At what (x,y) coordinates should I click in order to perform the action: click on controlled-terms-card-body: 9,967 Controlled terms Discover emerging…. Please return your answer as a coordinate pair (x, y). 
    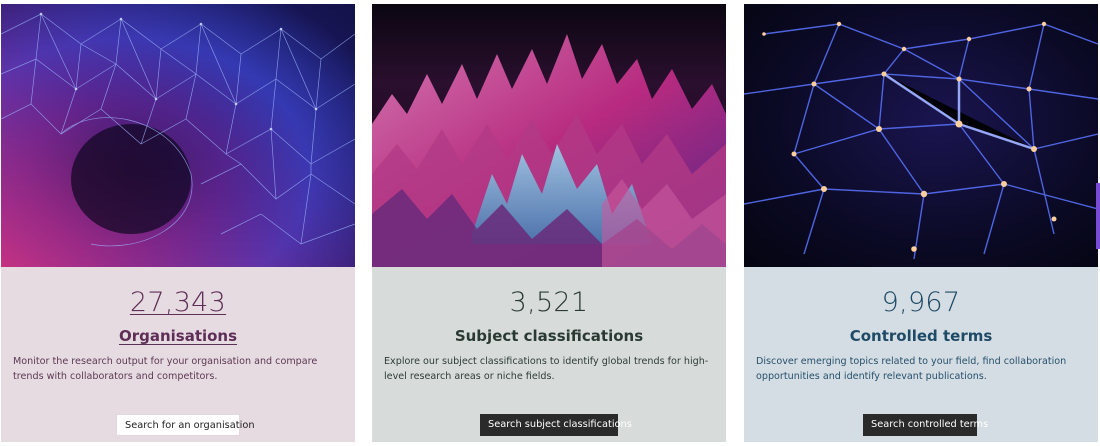
    Looking at the image, I should click on (921, 354).